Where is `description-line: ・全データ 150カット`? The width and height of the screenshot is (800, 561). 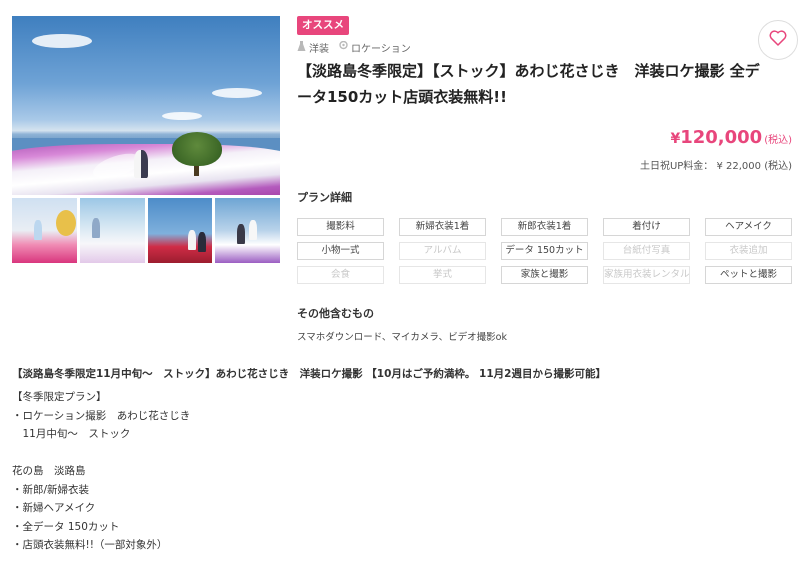
description-line: ・全データ 150カット is located at coordinates (66, 526).